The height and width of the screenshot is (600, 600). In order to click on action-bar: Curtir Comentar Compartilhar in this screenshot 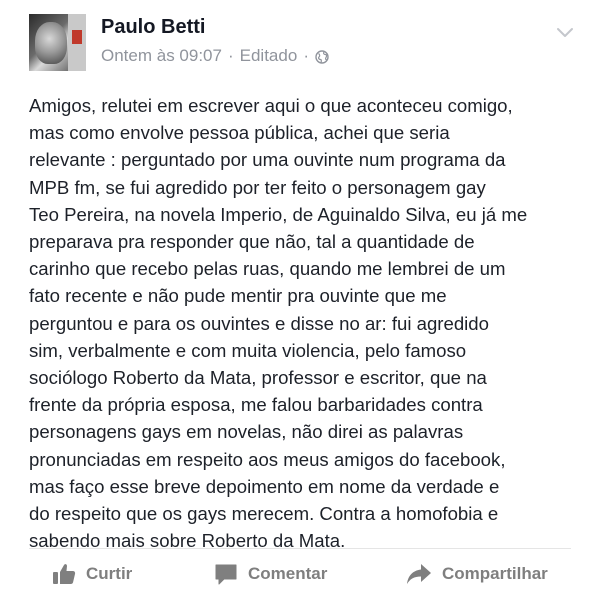, I will do `click(300, 574)`.